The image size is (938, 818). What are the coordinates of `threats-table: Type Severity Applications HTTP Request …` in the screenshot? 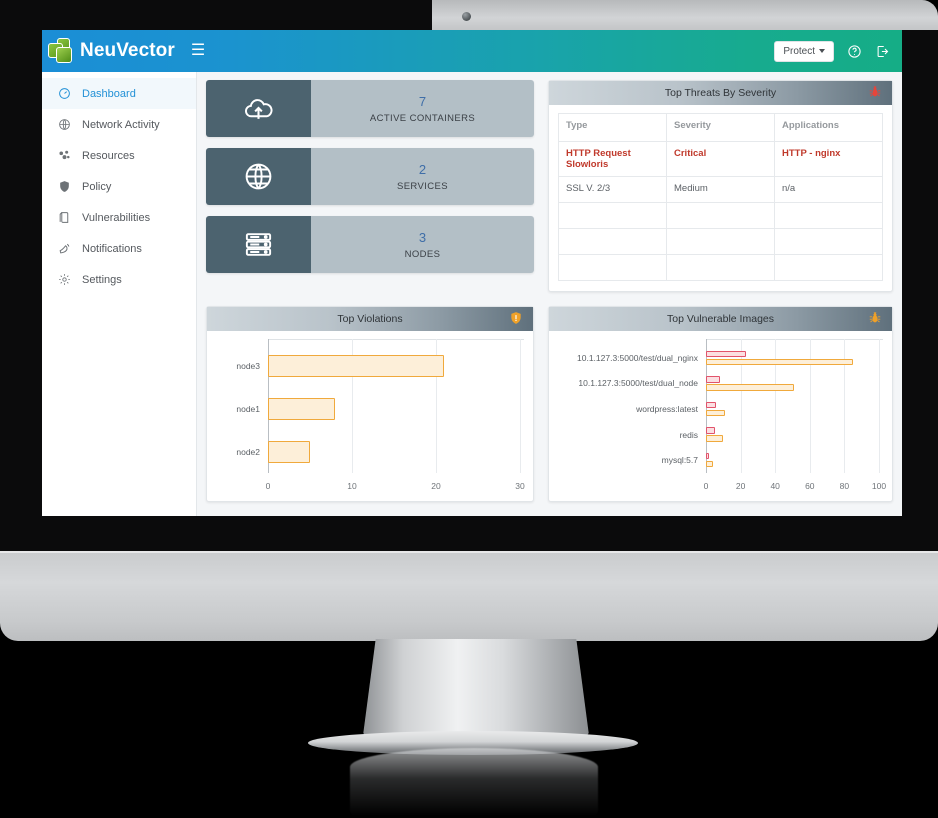 It's located at (720, 197).